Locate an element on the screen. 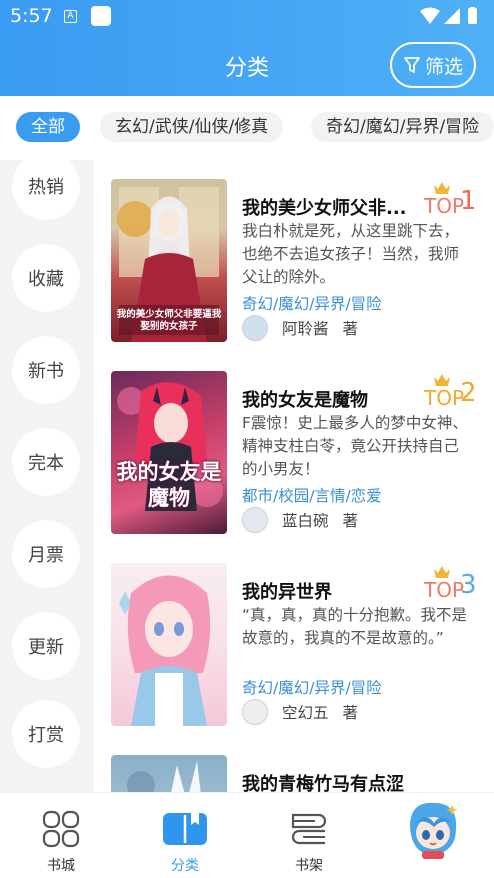 This screenshot has height=878, width=494. nav-label: 书架 is located at coordinates (309, 866).